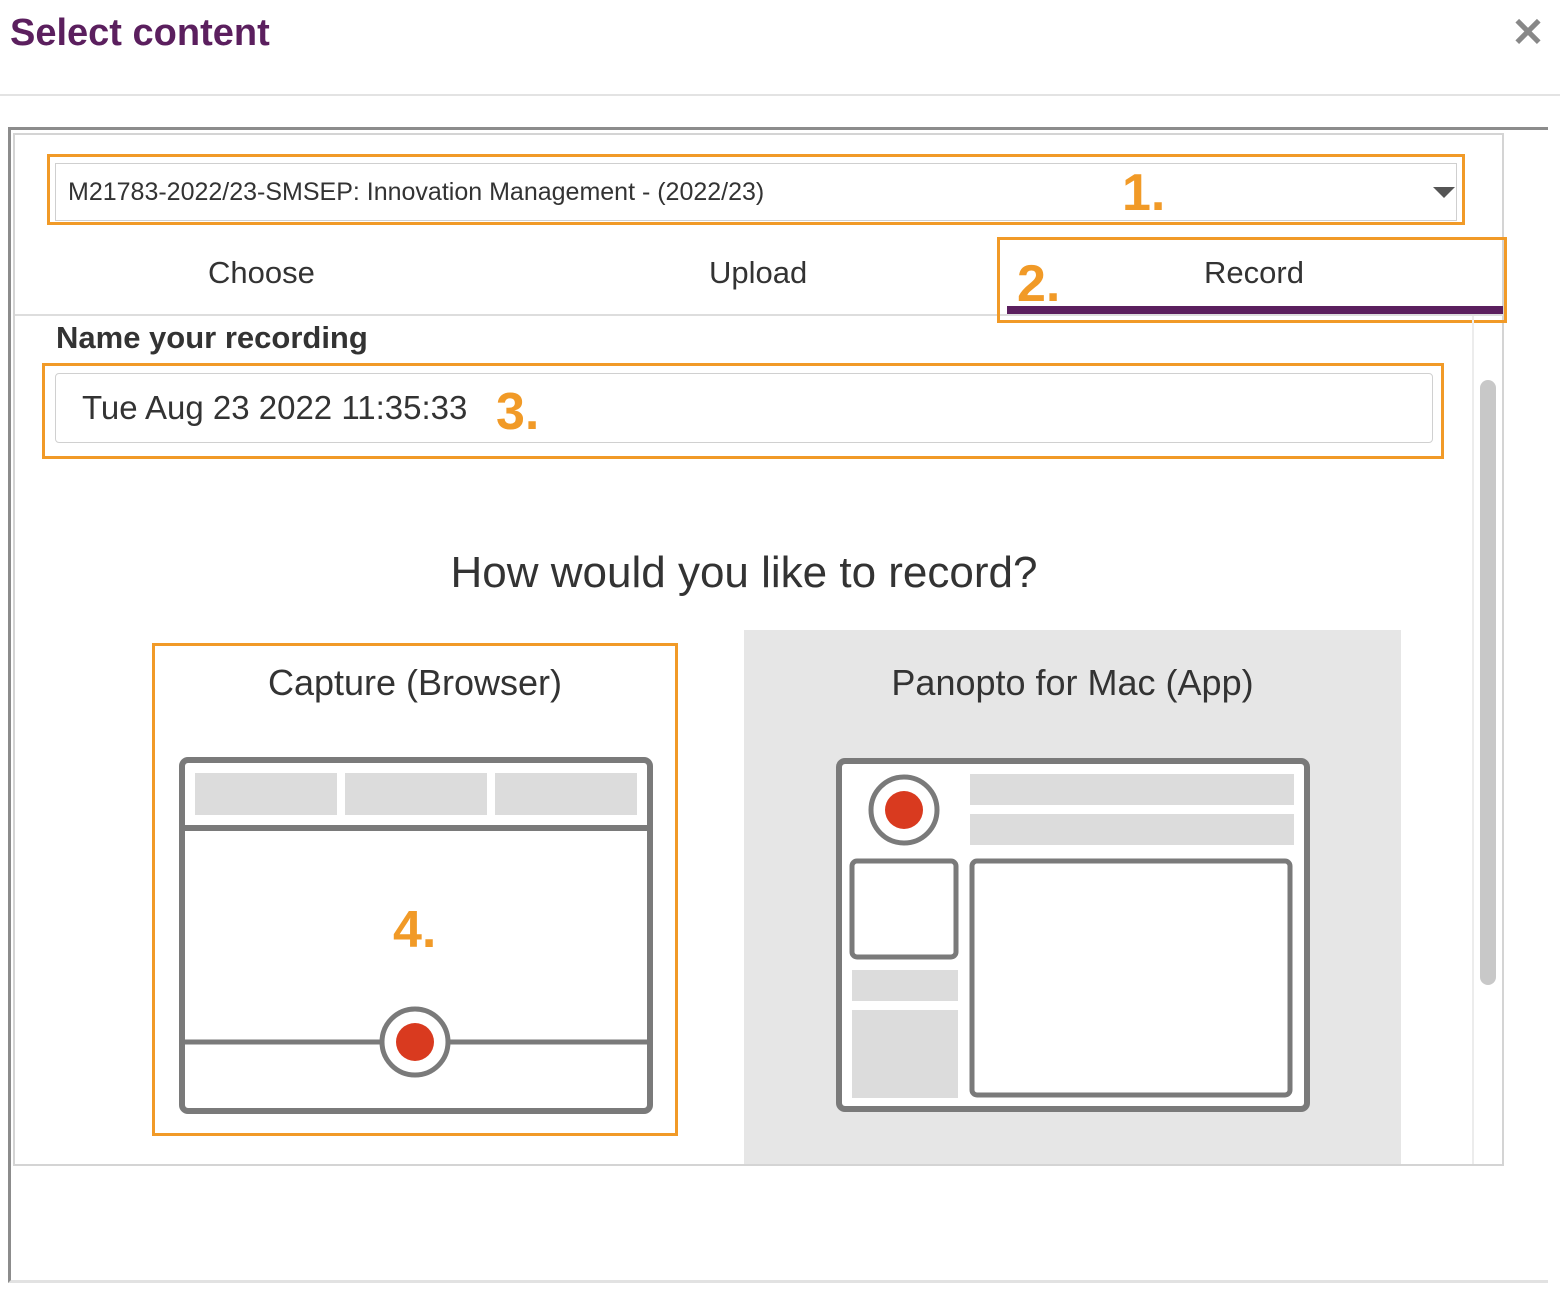 The height and width of the screenshot is (1298, 1560). Describe the element at coordinates (261, 273) in the screenshot. I see `tab-choose: Choose` at that location.